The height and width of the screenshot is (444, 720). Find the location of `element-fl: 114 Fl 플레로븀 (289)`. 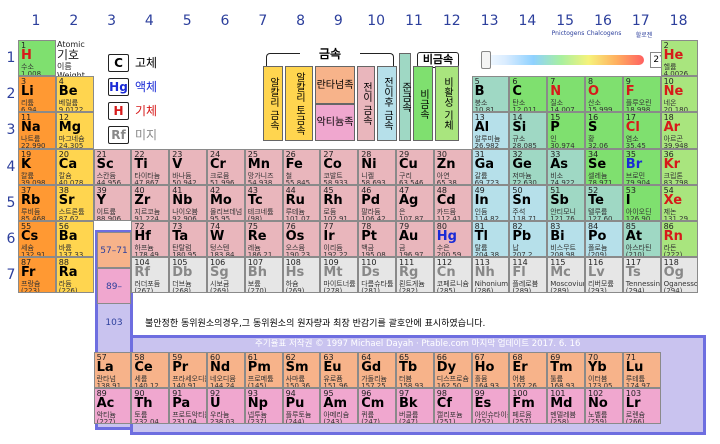

element-fl: 114 Fl 플레로븀 (289) is located at coordinates (528, 275).